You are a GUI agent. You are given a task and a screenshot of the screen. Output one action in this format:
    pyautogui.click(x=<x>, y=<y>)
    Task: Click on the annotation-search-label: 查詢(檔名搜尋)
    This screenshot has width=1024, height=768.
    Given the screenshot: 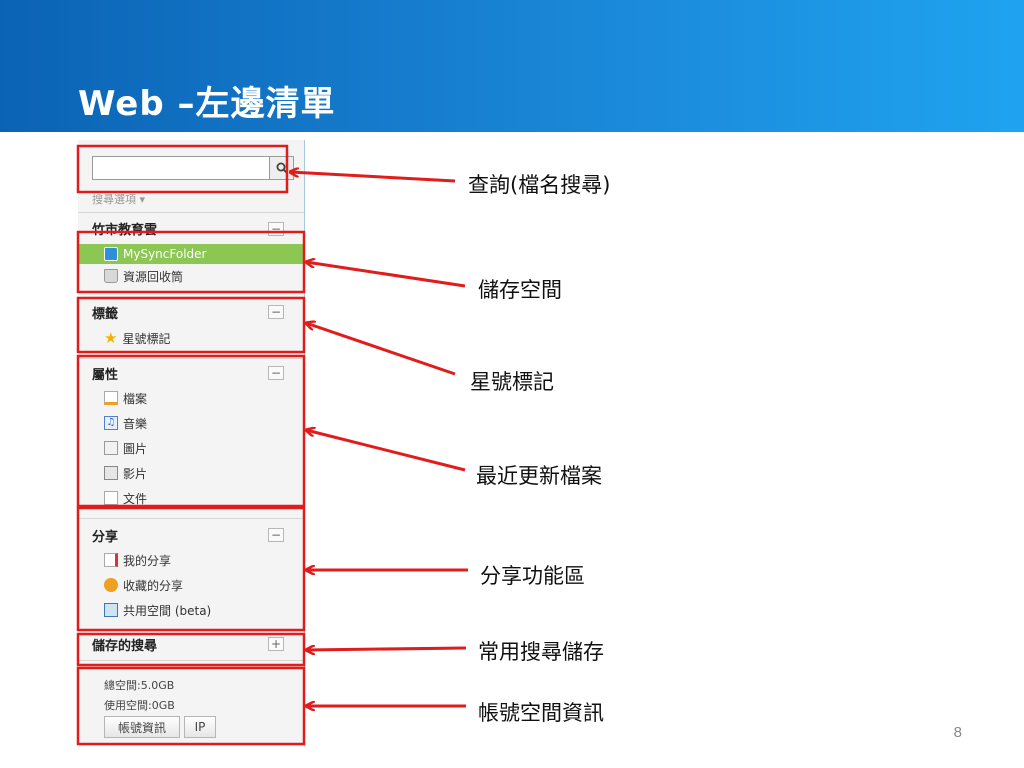 What is the action you would take?
    pyautogui.click(x=539, y=185)
    